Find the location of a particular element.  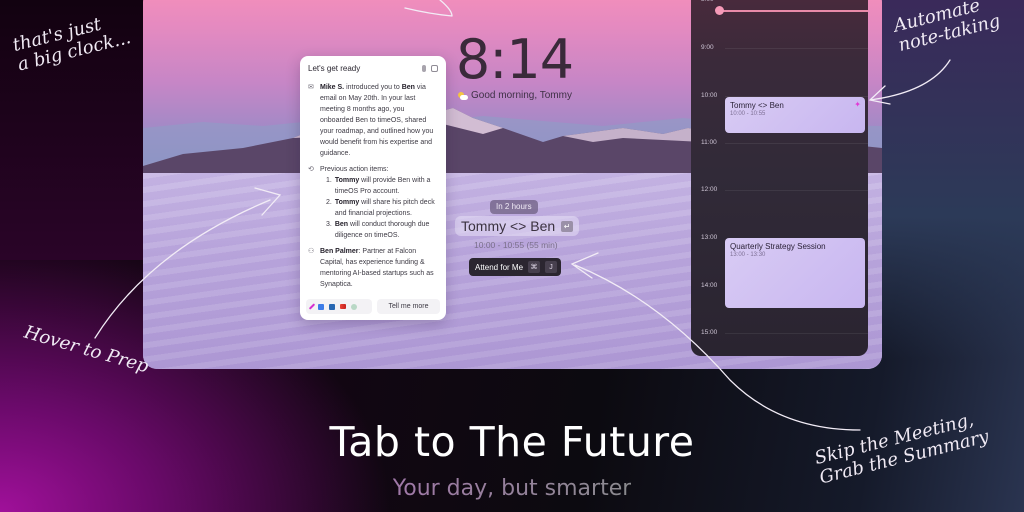

attend-for-me-button: Attend for Me ⌘ J is located at coordinates (515, 267).